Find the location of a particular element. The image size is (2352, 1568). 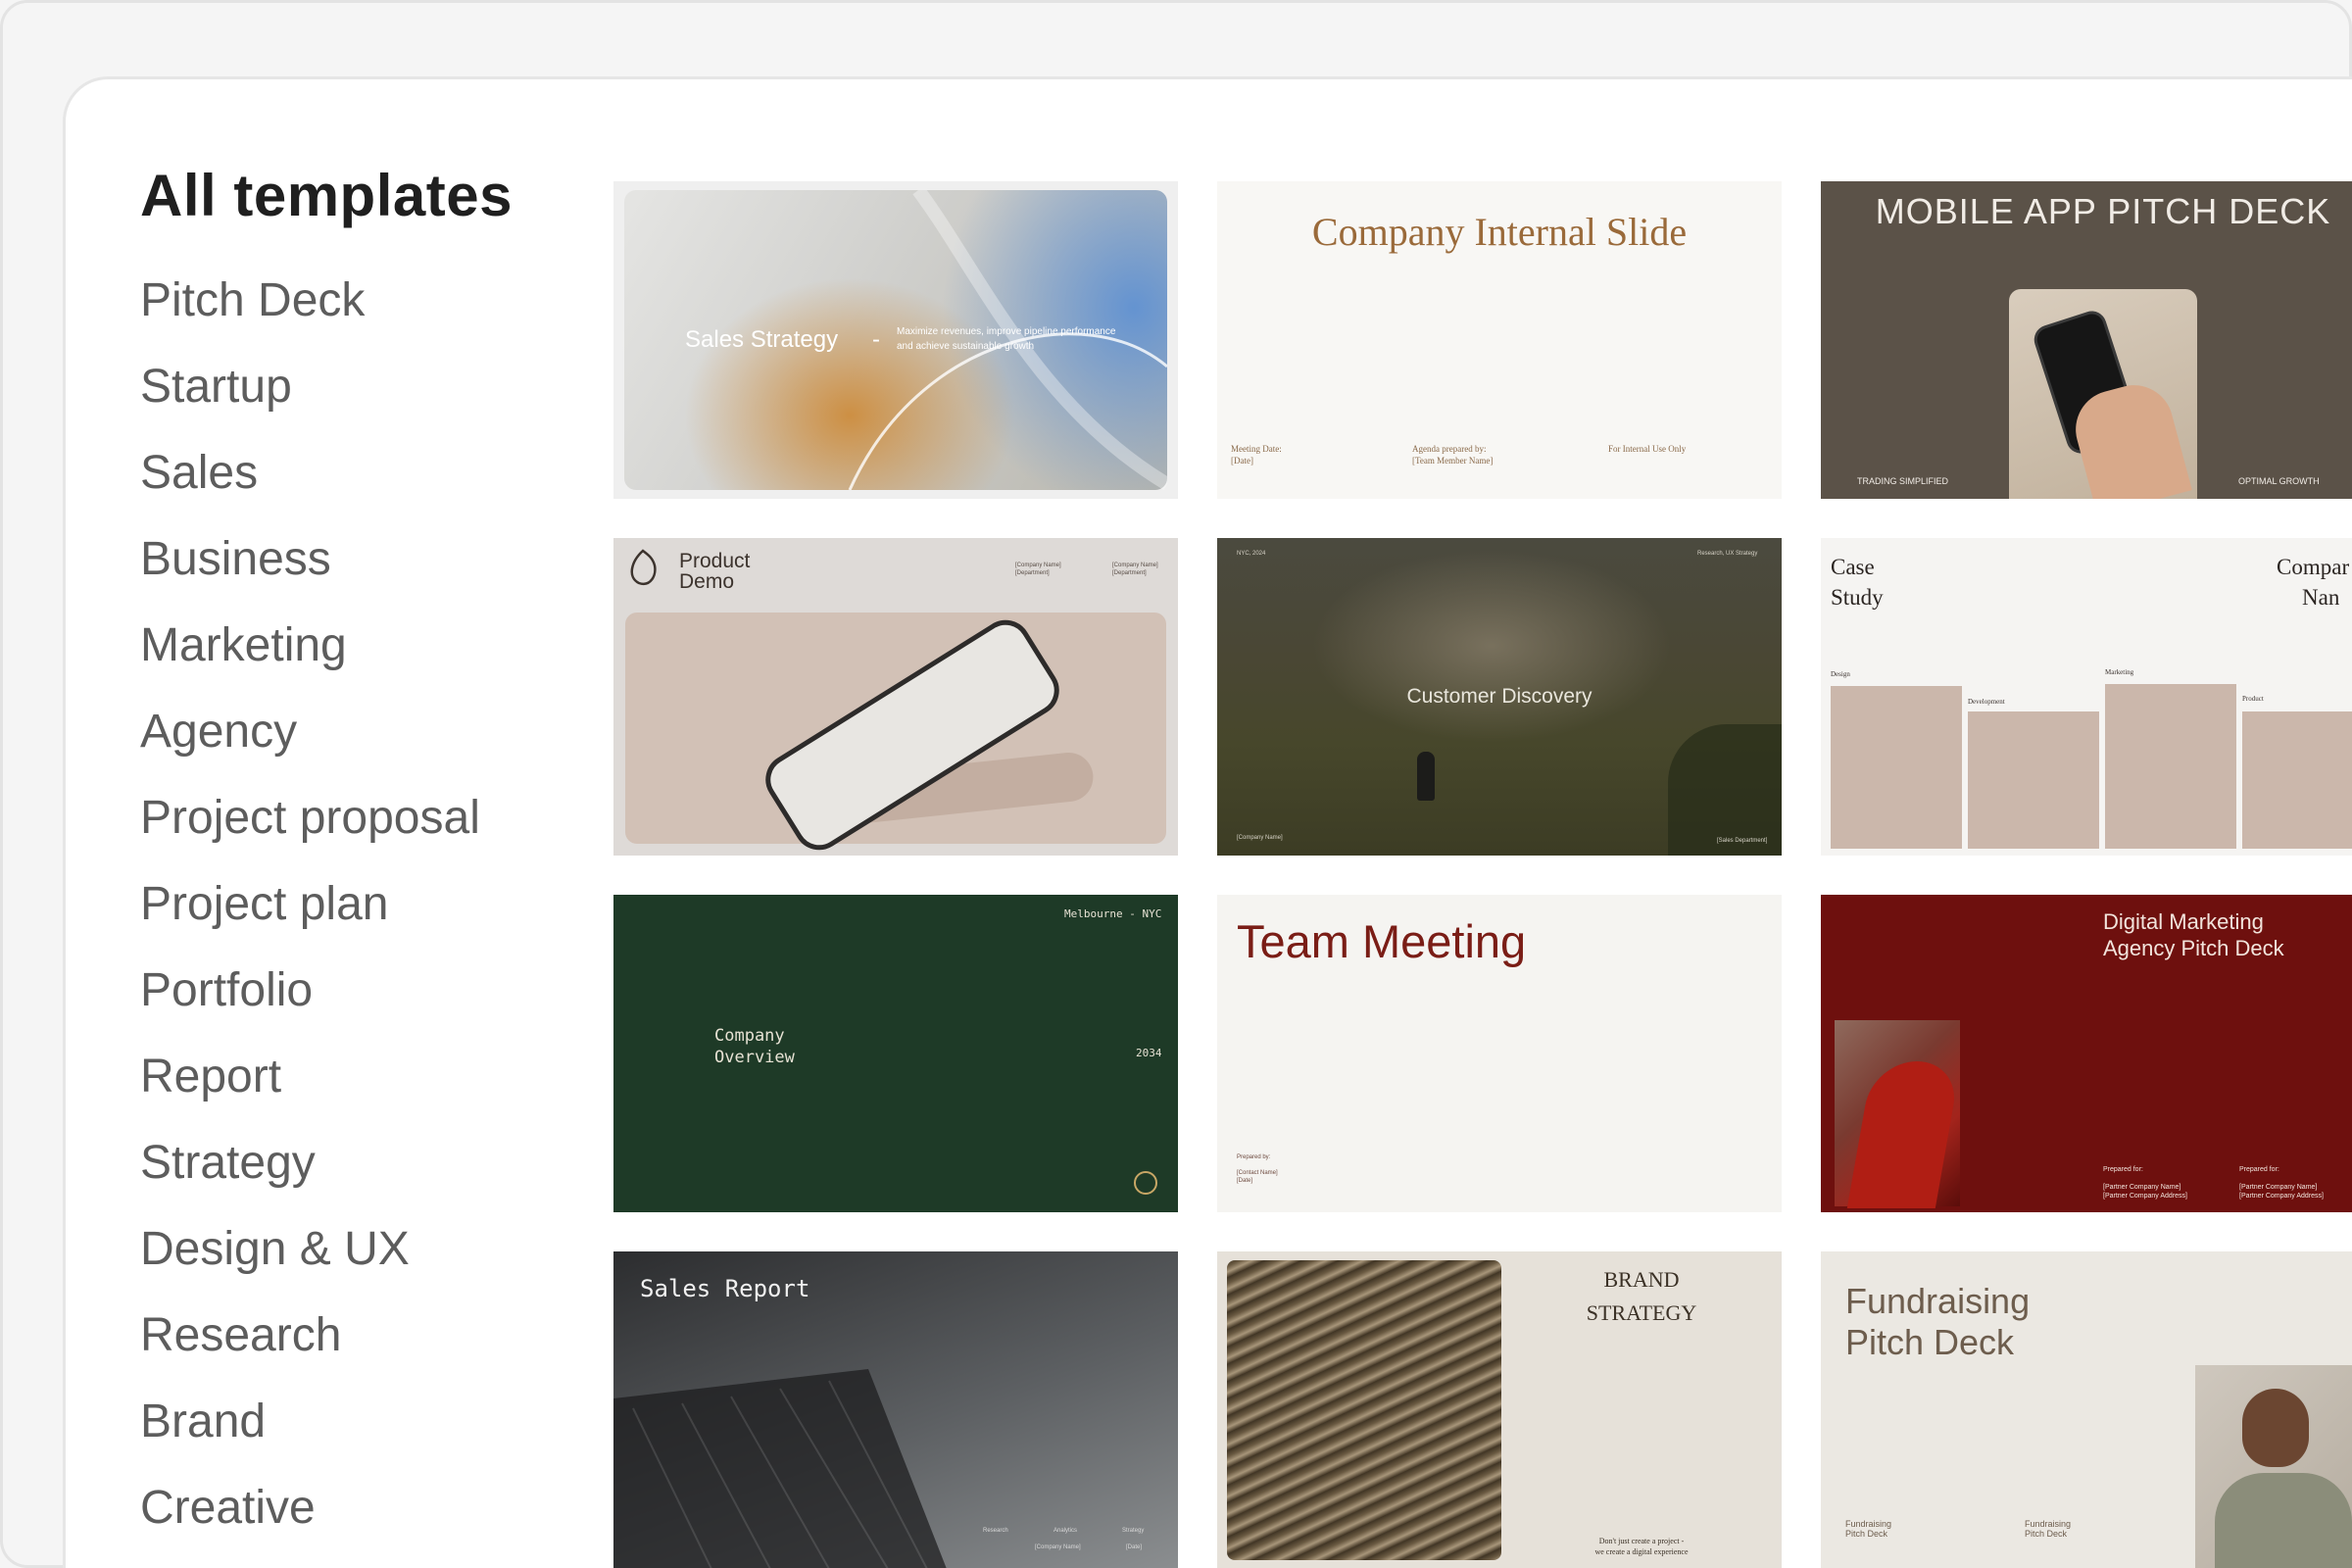

top-left-label: NYC, 2024 is located at coordinates (1251, 554).